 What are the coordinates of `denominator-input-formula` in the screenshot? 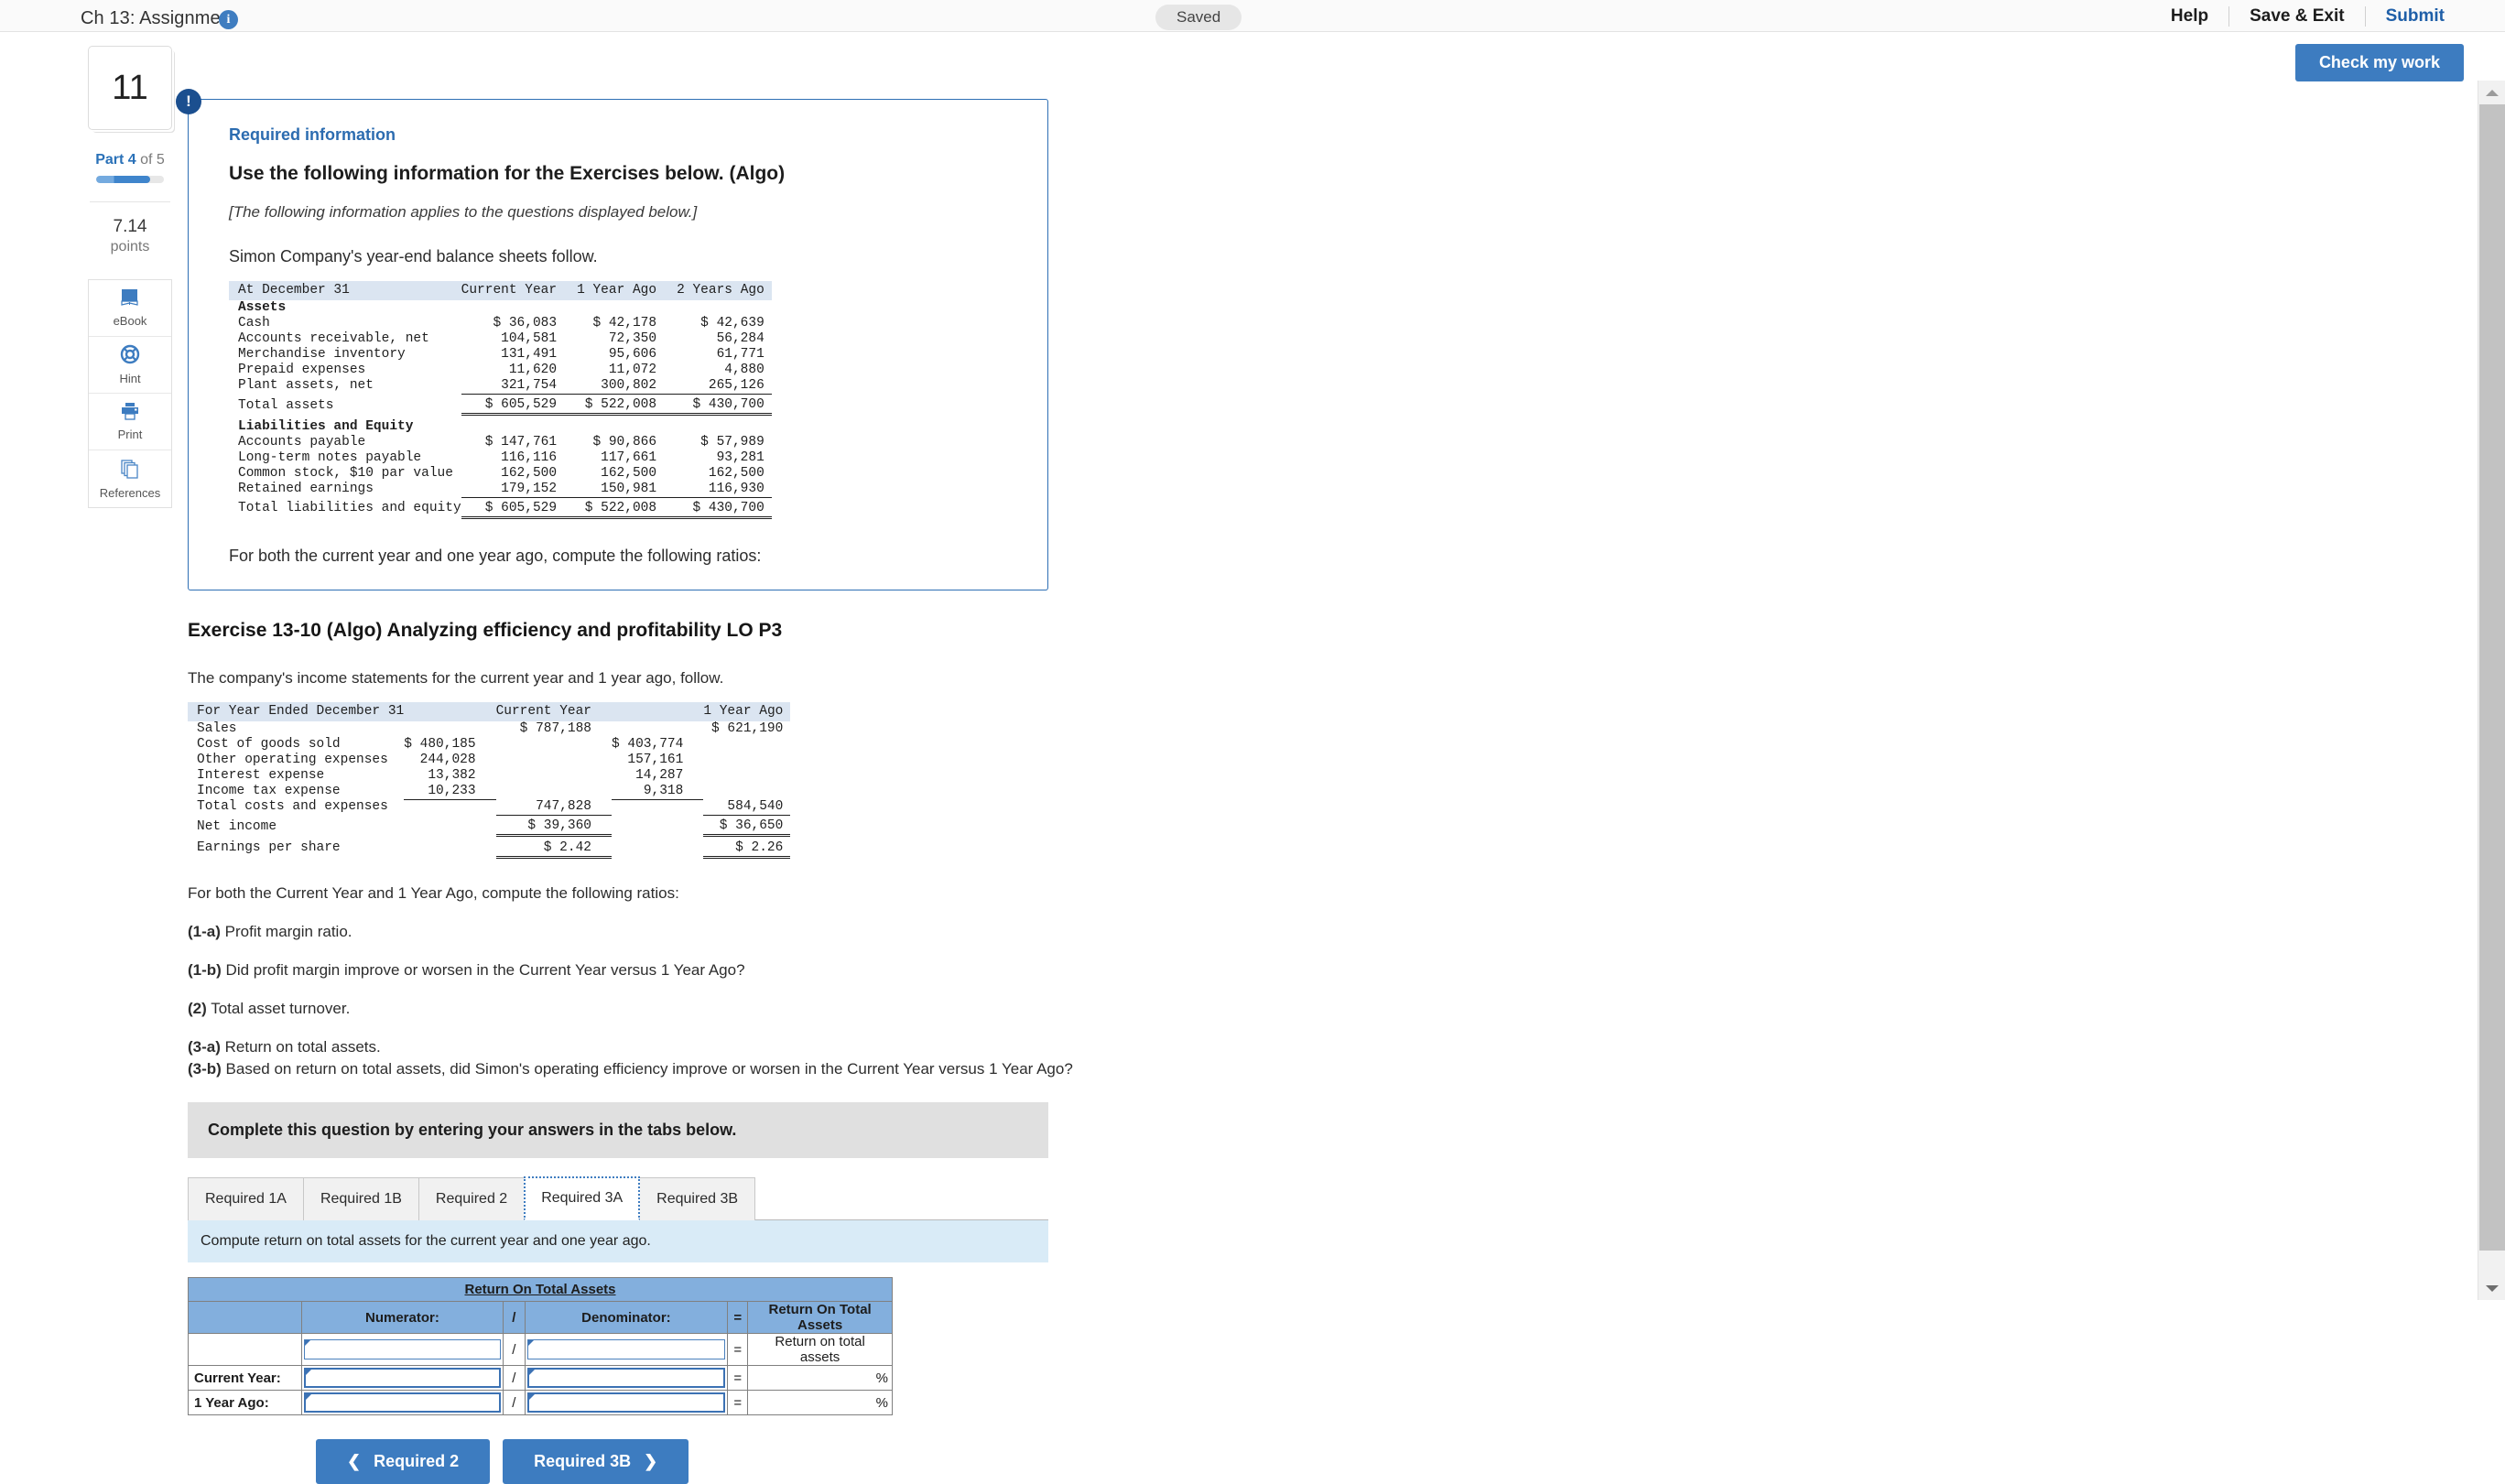 It's located at (626, 1349).